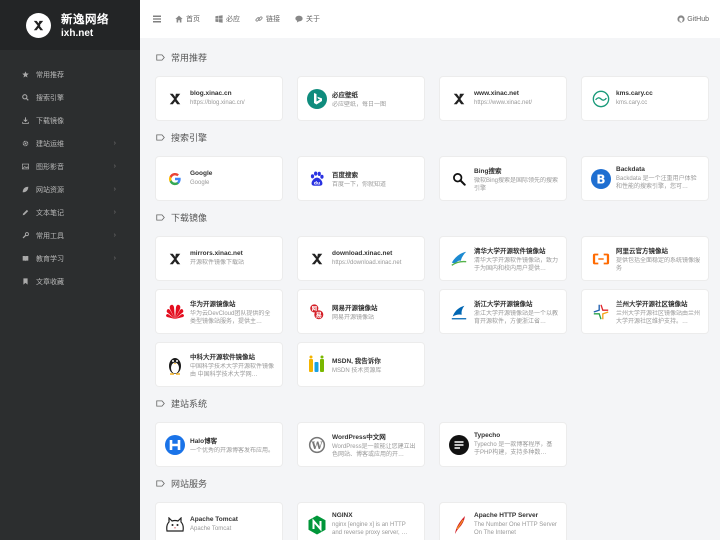 This screenshot has height=540, width=720. What do you see at coordinates (601, 99) in the screenshot?
I see `kms-logo-icon` at bounding box center [601, 99].